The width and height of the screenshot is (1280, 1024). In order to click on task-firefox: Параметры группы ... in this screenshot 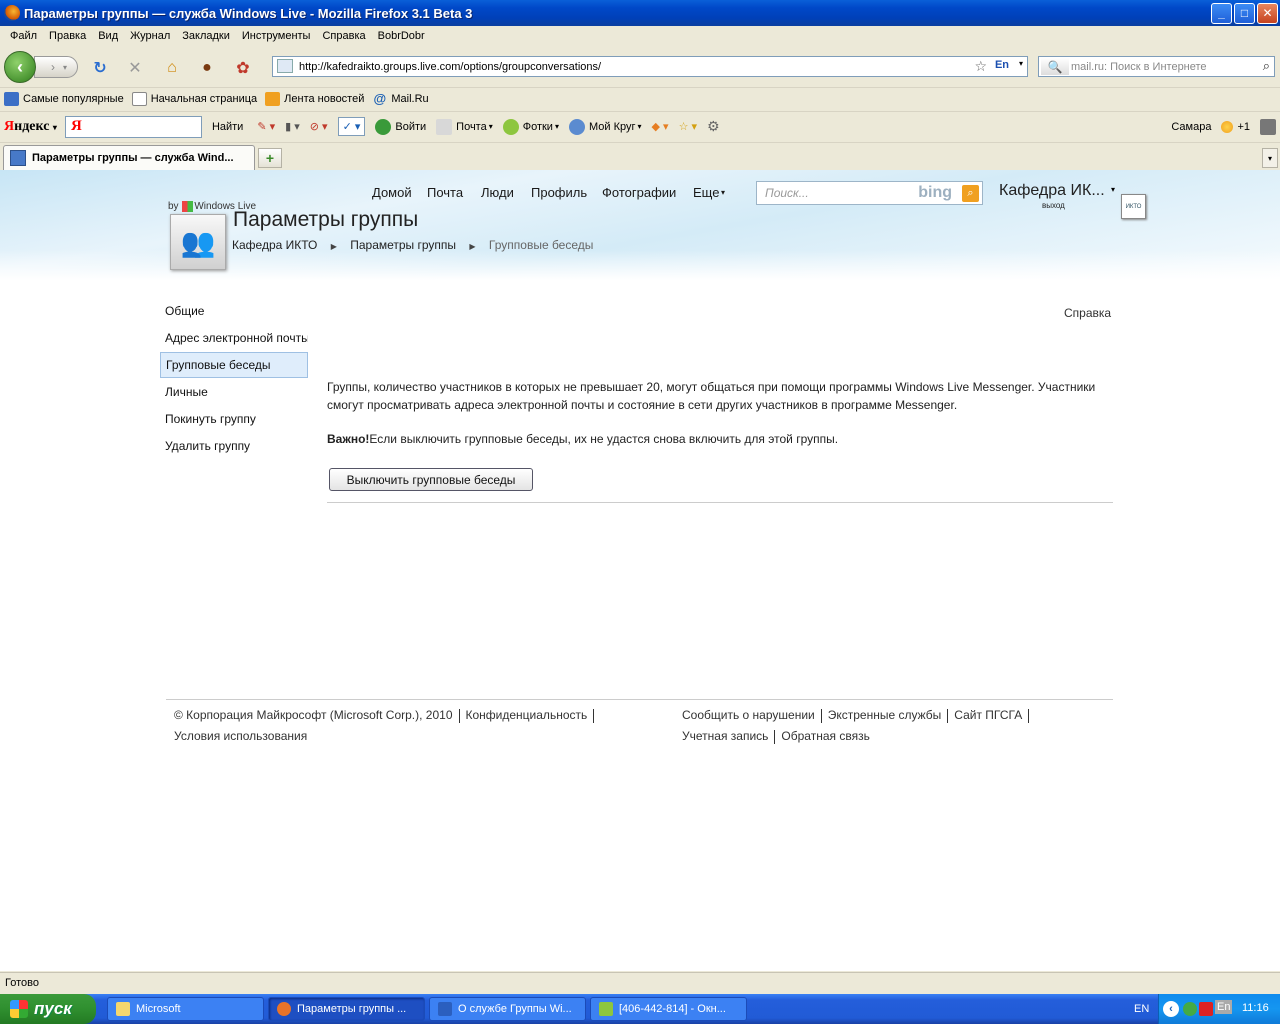, I will do `click(346, 1009)`.